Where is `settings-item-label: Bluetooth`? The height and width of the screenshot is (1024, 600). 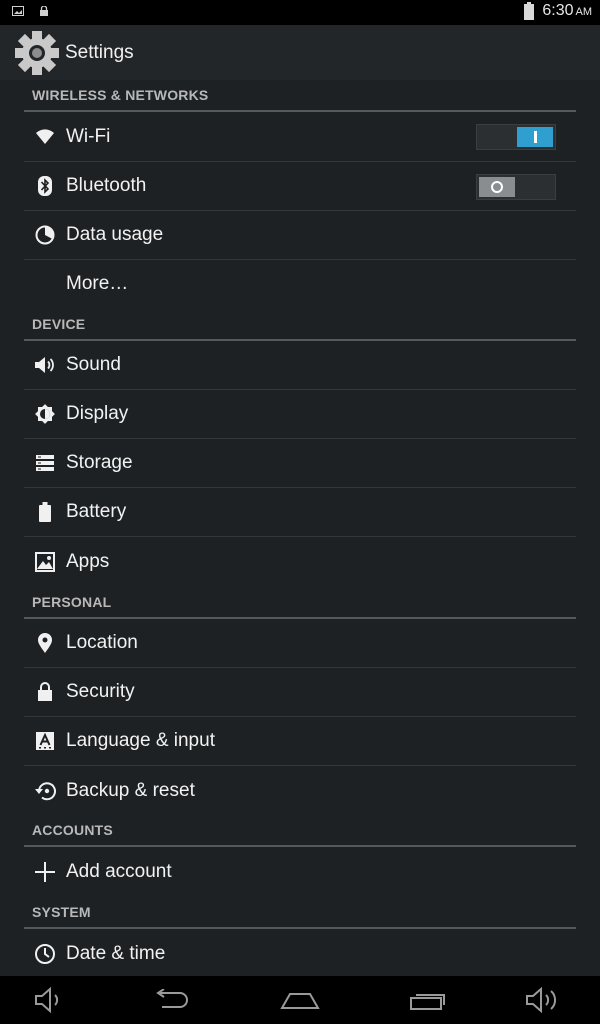
settings-item-label: Bluetooth is located at coordinates (106, 185).